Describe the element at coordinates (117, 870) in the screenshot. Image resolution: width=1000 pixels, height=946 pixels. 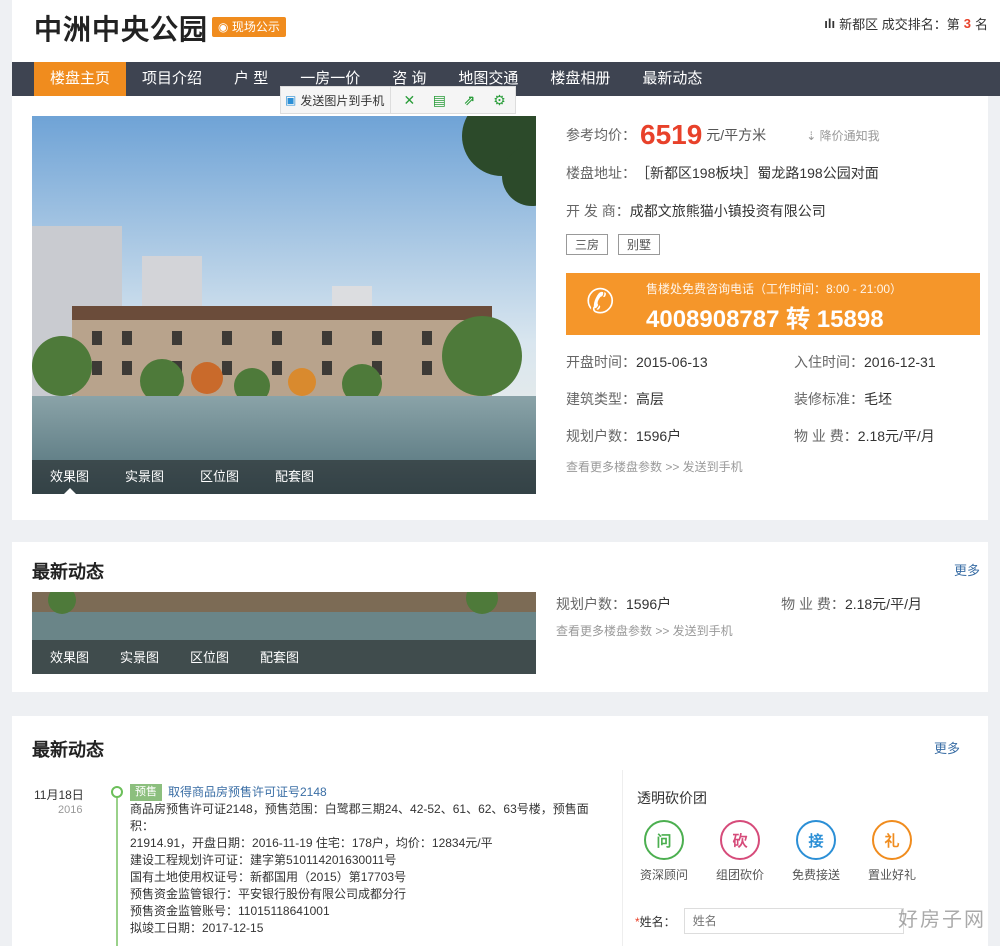
I see `timeline-line` at that location.